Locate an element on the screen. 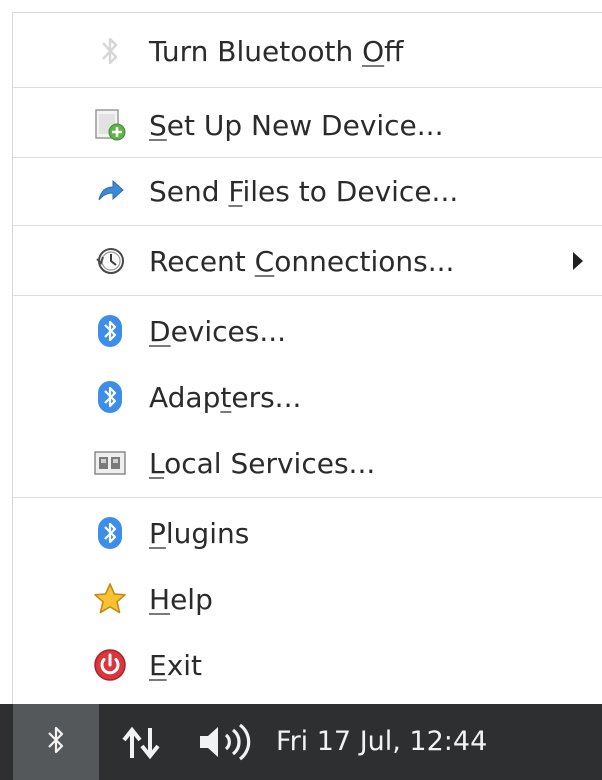 The width and height of the screenshot is (602, 780). network-icon is located at coordinates (142, 742).